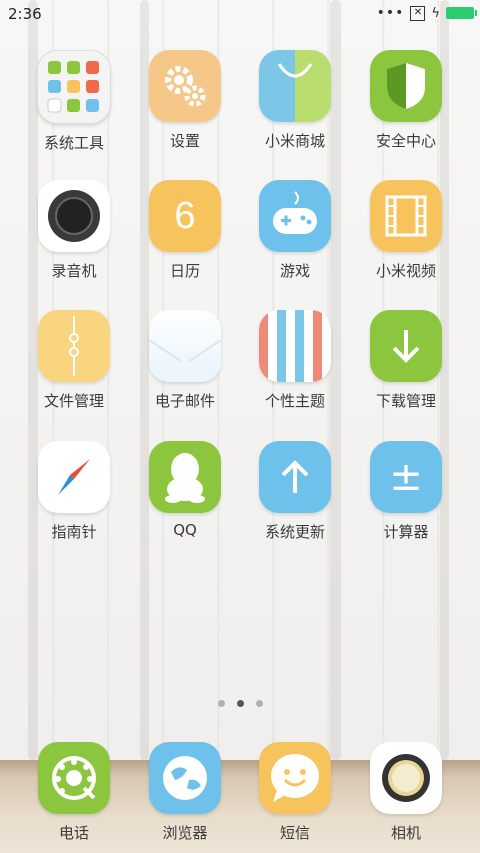  What do you see at coordinates (184, 271) in the screenshot?
I see `app-label: 日历` at bounding box center [184, 271].